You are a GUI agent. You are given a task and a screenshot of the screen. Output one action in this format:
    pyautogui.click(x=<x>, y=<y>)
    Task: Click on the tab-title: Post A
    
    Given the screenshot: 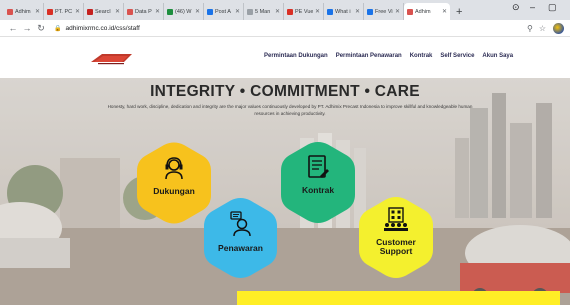 What is the action you would take?
    pyautogui.click(x=223, y=11)
    